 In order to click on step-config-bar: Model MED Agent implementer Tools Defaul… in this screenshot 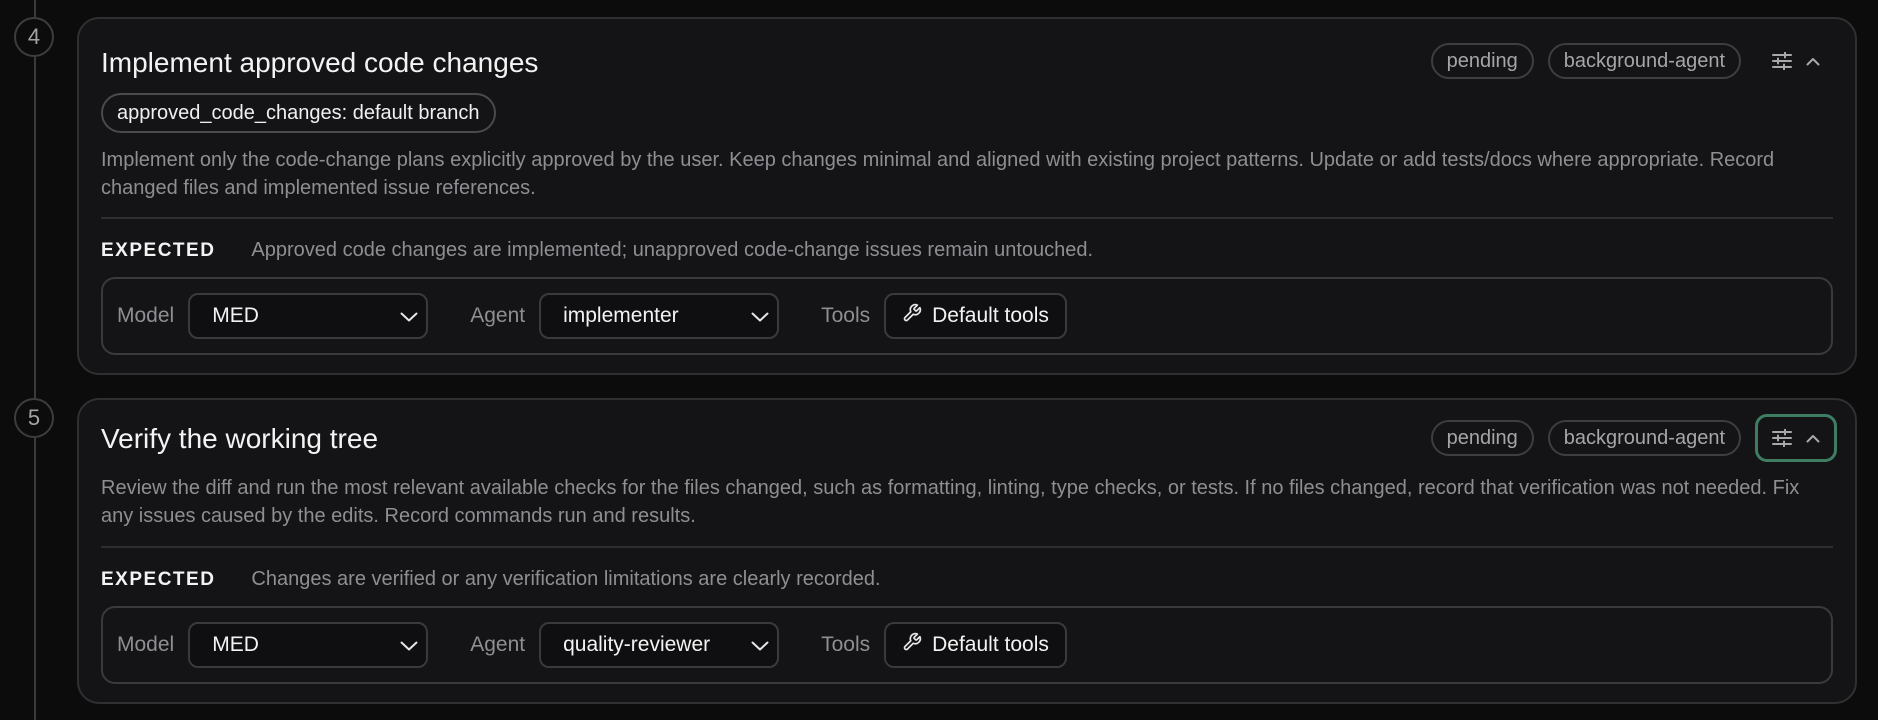, I will do `click(967, 316)`.